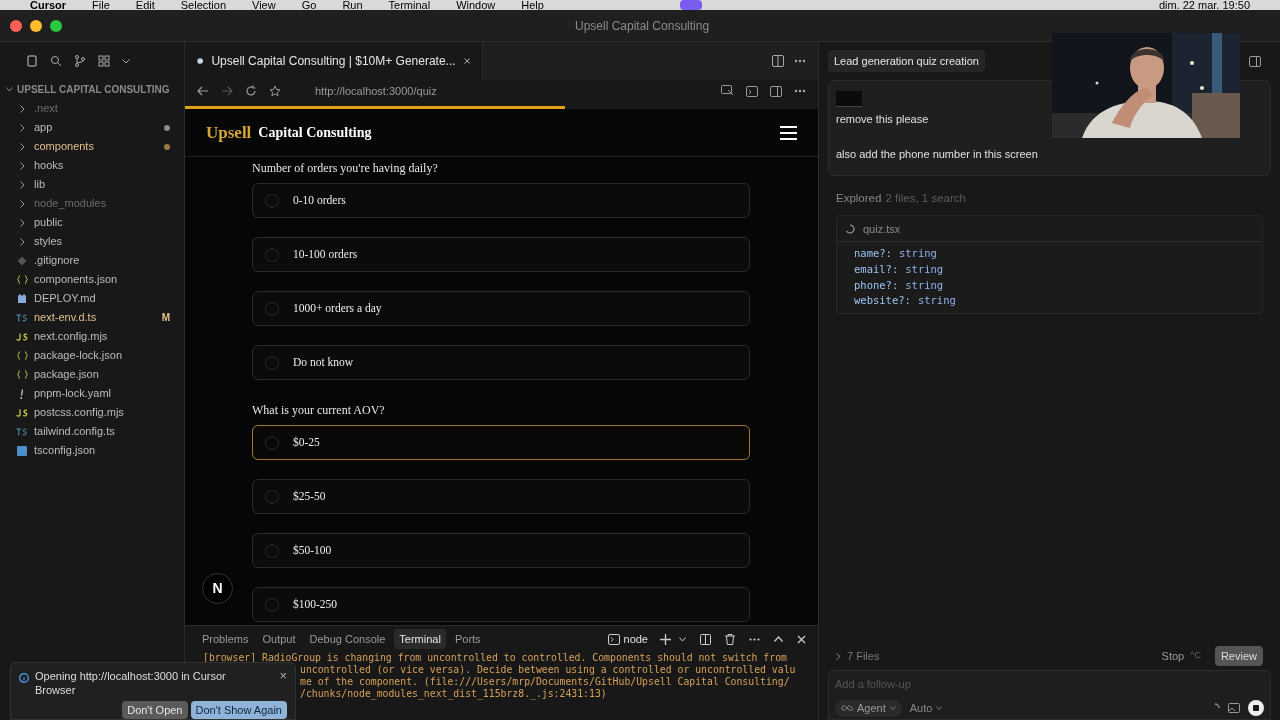  What do you see at coordinates (476, 5) in the screenshot?
I see `menu-item: Window` at bounding box center [476, 5].